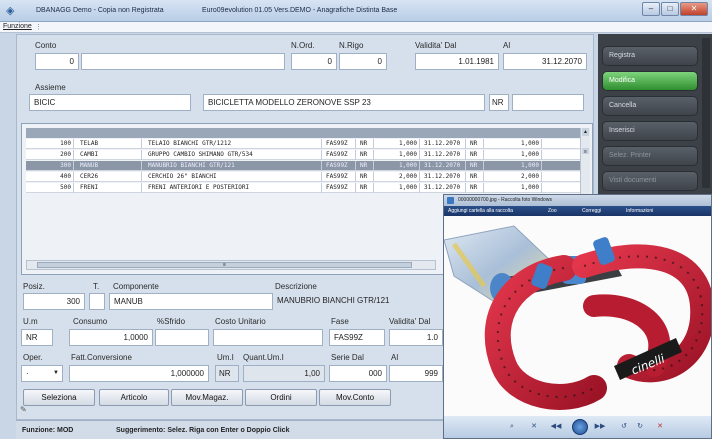  Describe the element at coordinates (52, 188) in the screenshot. I see `cell-n: 500` at that location.